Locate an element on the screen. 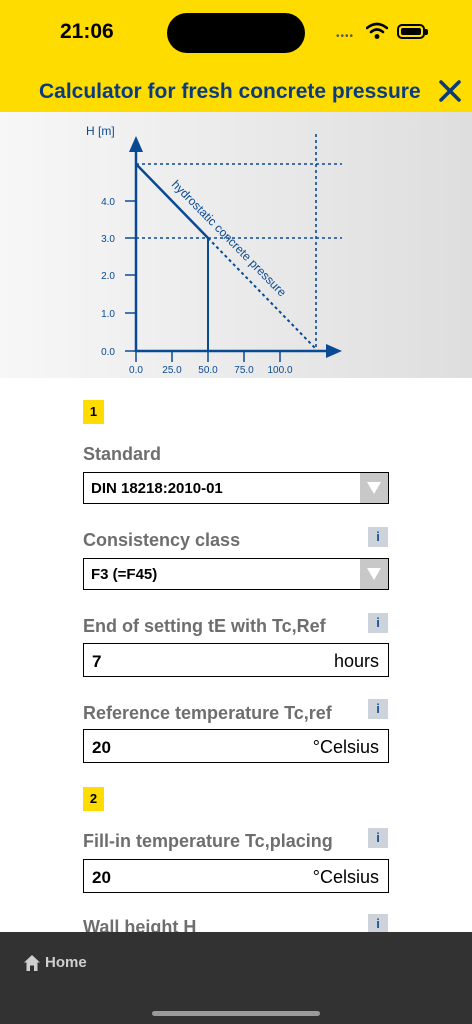 Image resolution: width=472 pixels, height=1024 pixels. close-icon is located at coordinates (450, 91).